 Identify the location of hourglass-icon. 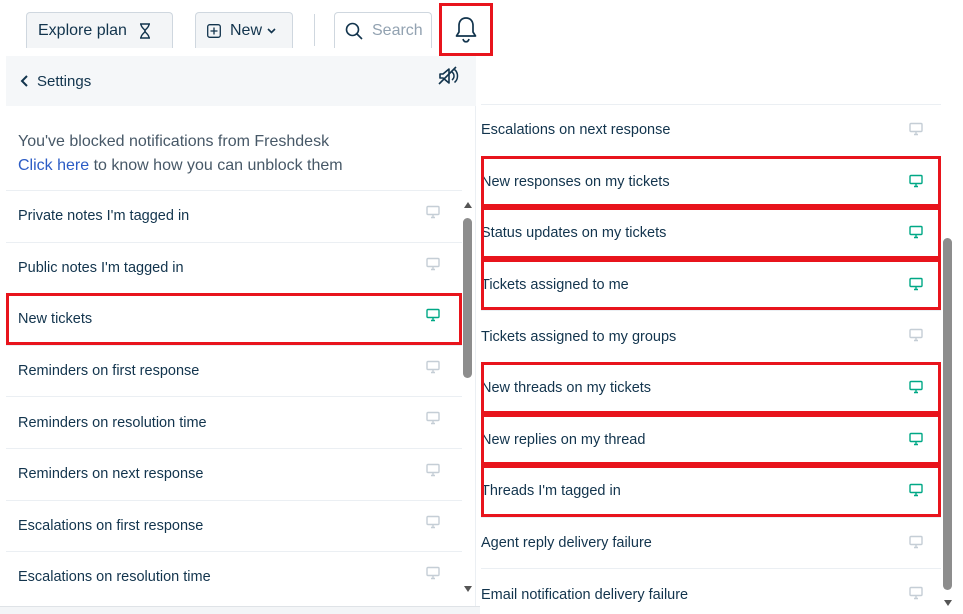
(144, 30).